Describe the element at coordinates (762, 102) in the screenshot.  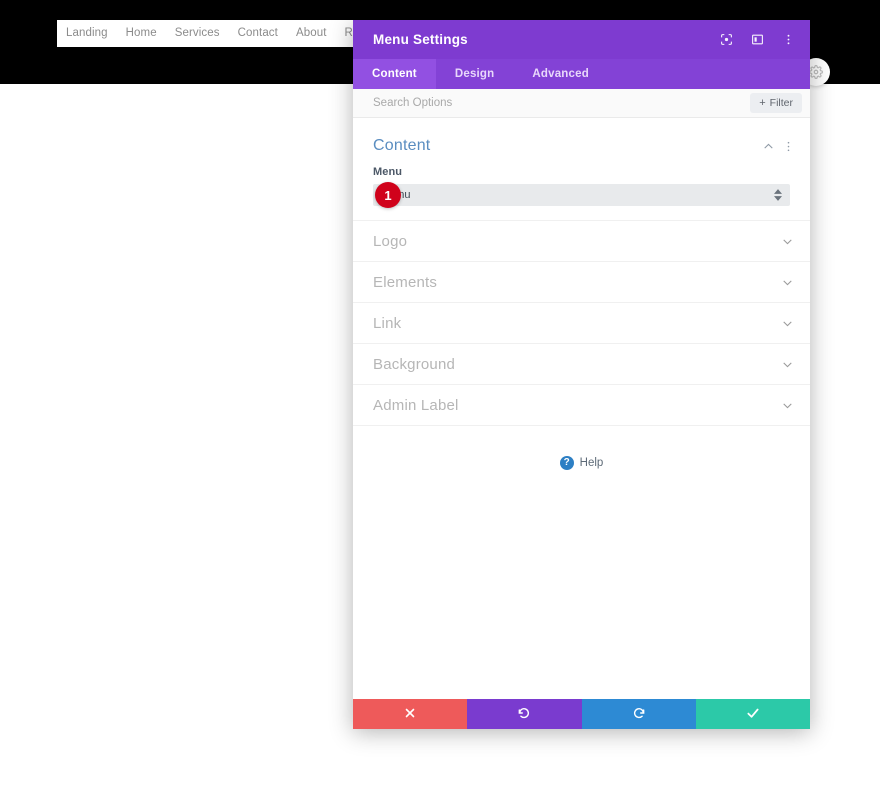
I see `plus-icon: +` at that location.